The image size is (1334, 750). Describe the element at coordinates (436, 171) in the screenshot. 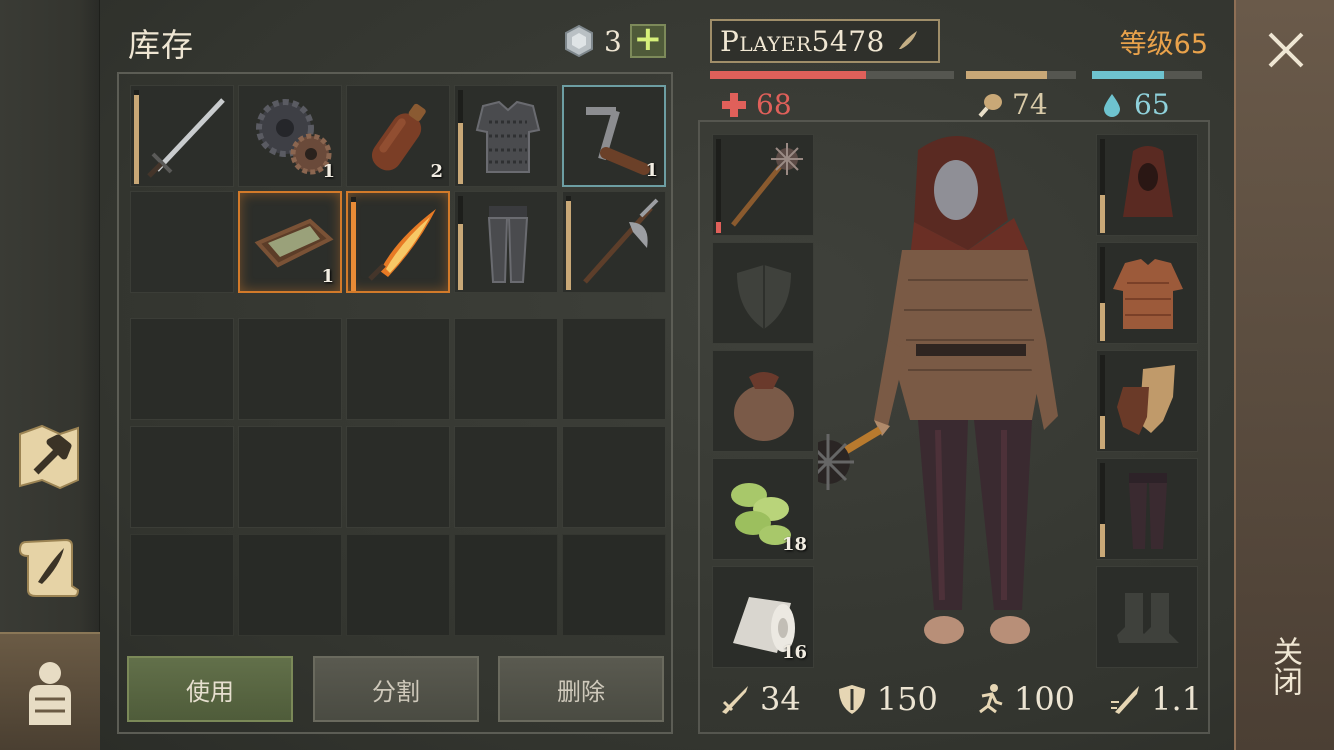

I see `item-quantity: 2` at that location.